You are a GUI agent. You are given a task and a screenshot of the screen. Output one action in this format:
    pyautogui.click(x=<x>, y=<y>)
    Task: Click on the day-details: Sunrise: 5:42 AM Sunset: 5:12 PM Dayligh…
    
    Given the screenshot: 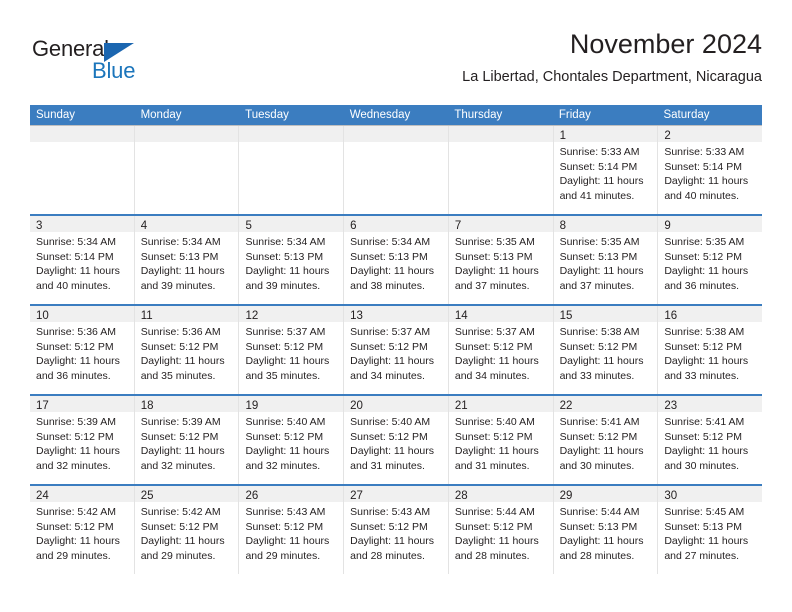 What is the action you would take?
    pyautogui.click(x=82, y=532)
    